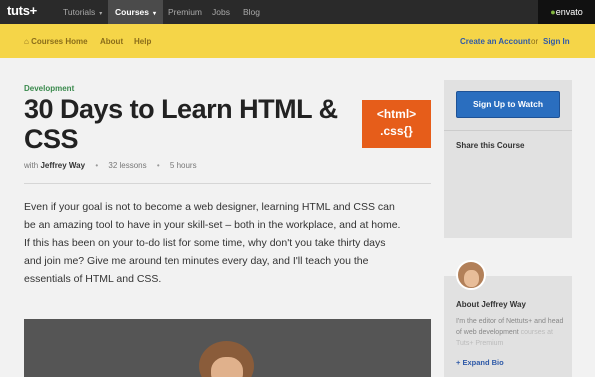  What do you see at coordinates (471, 278) in the screenshot?
I see `avatar-face` at bounding box center [471, 278].